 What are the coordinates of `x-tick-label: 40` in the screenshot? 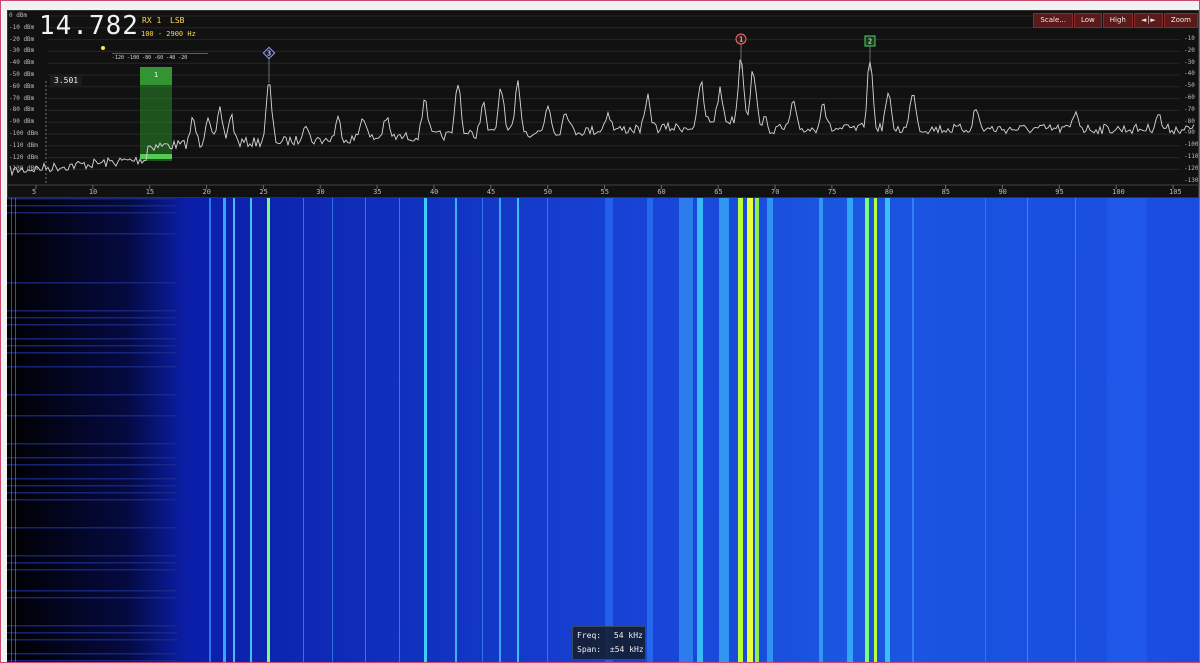 It's located at (434, 192).